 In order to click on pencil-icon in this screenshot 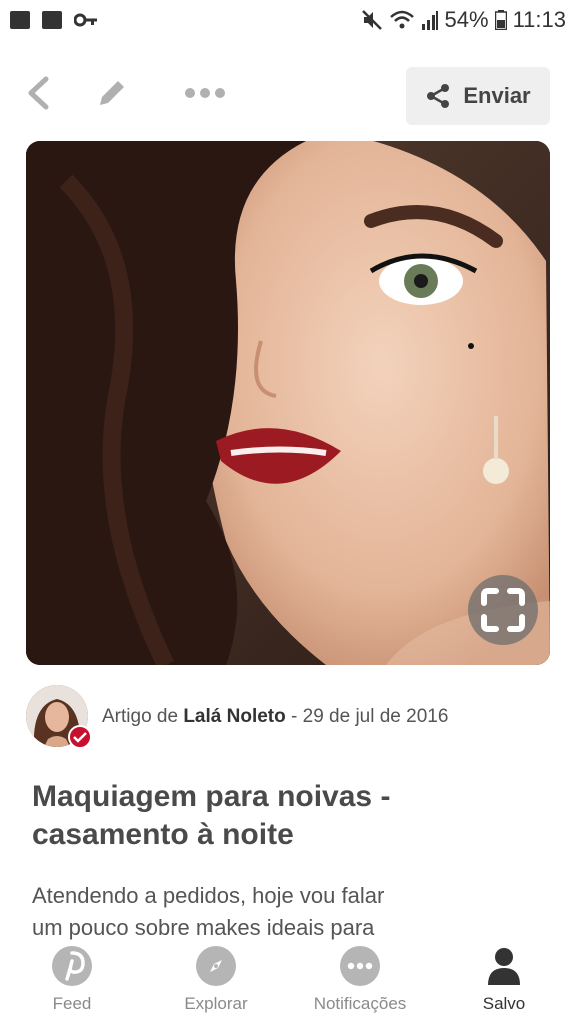, I will do `click(112, 93)`.